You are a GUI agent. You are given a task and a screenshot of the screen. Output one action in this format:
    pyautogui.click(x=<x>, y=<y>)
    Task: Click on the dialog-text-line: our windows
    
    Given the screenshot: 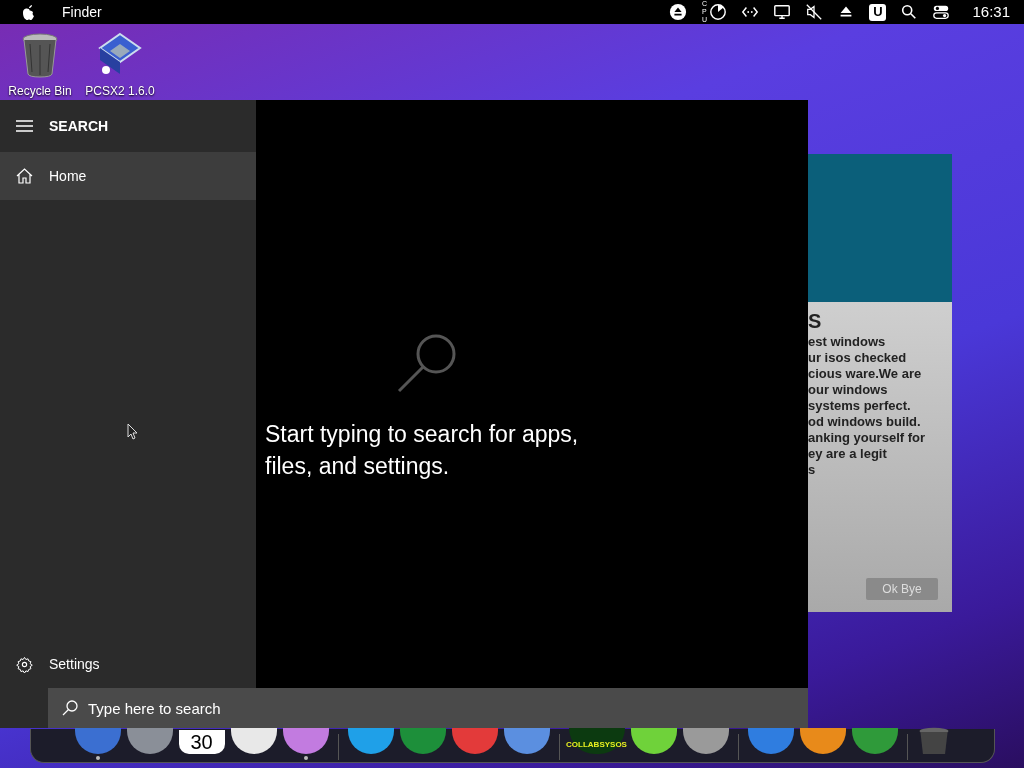 What is the action you would take?
    pyautogui.click(x=848, y=390)
    